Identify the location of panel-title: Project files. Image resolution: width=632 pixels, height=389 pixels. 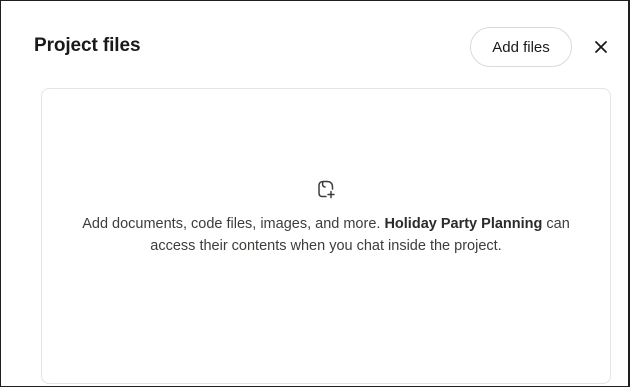
(87, 45).